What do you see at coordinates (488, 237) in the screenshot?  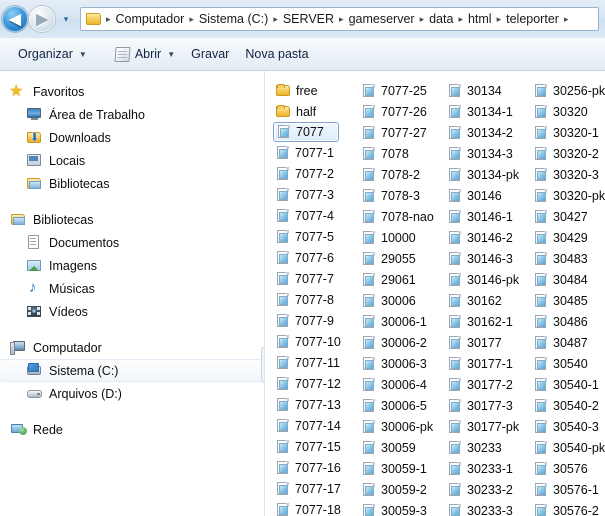 I see `file-list-item: 30146-2` at bounding box center [488, 237].